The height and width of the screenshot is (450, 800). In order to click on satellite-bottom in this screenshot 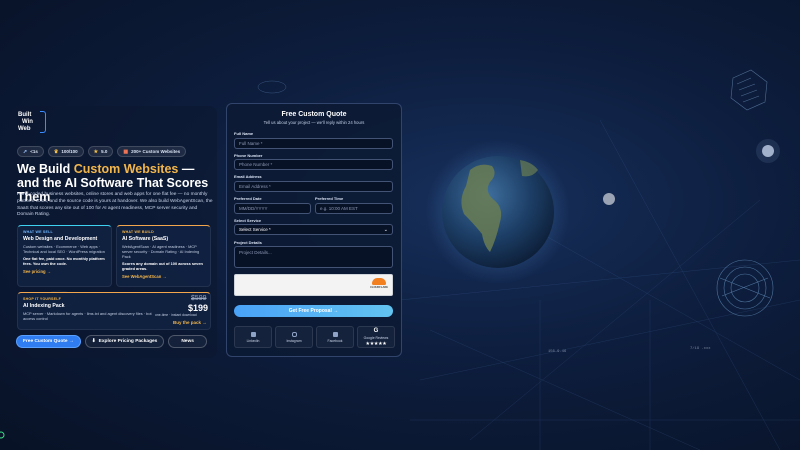, I will do `click(745, 288)`.